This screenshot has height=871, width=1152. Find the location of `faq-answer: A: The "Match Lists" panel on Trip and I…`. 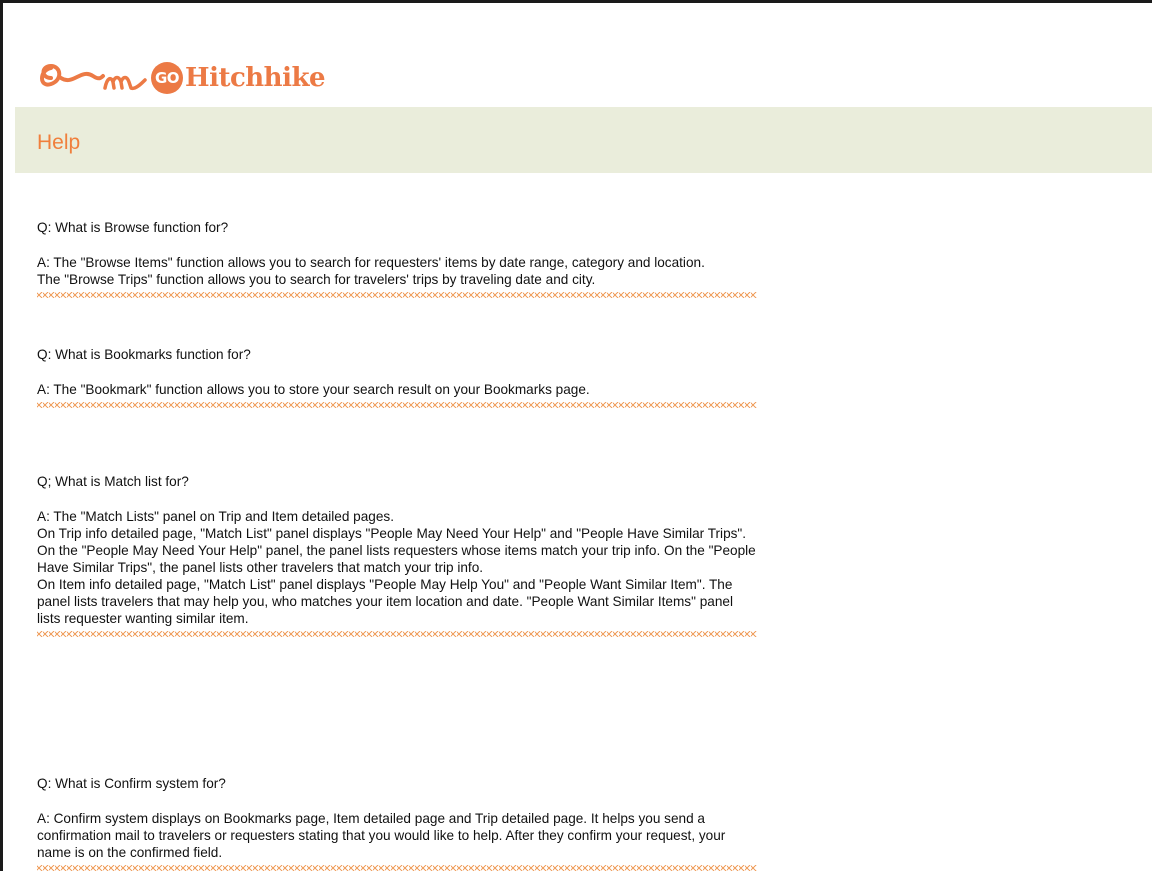

faq-answer: A: The "Match Lists" panel on Trip and I… is located at coordinates (397, 567).